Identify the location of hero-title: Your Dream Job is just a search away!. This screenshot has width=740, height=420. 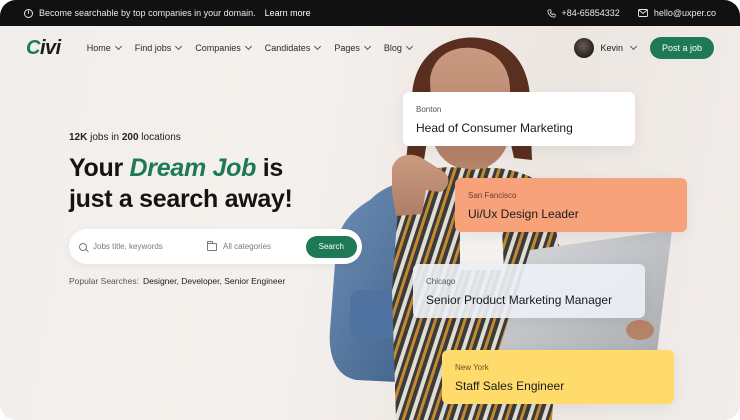
(181, 183).